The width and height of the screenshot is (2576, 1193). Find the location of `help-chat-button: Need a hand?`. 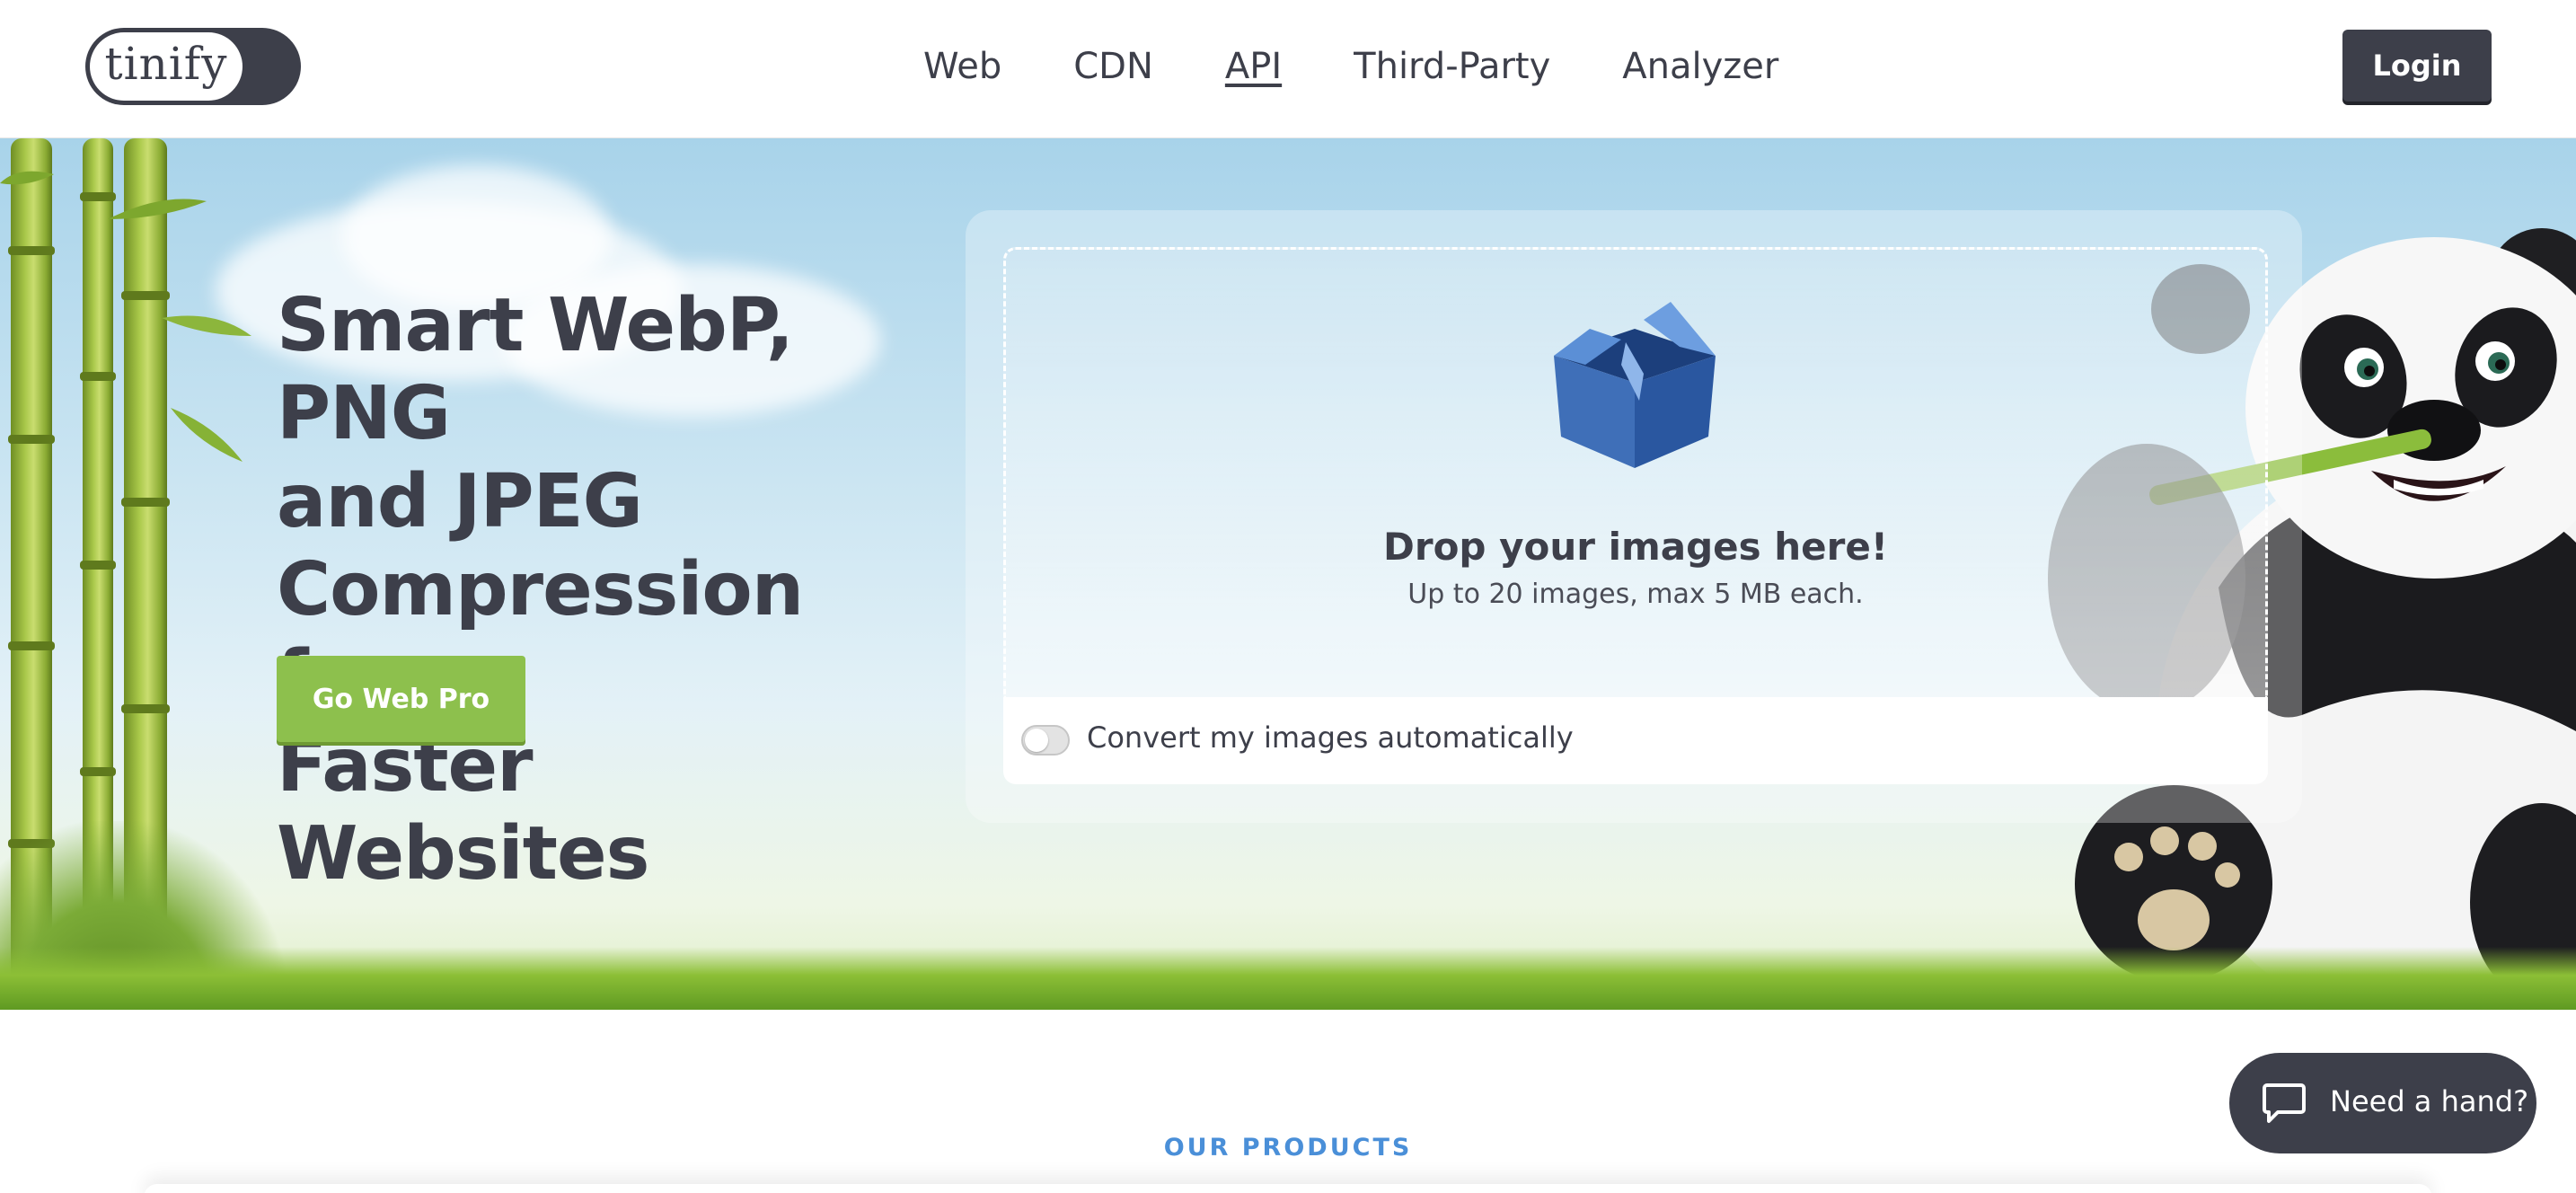

help-chat-button: Need a hand? is located at coordinates (2382, 1103).